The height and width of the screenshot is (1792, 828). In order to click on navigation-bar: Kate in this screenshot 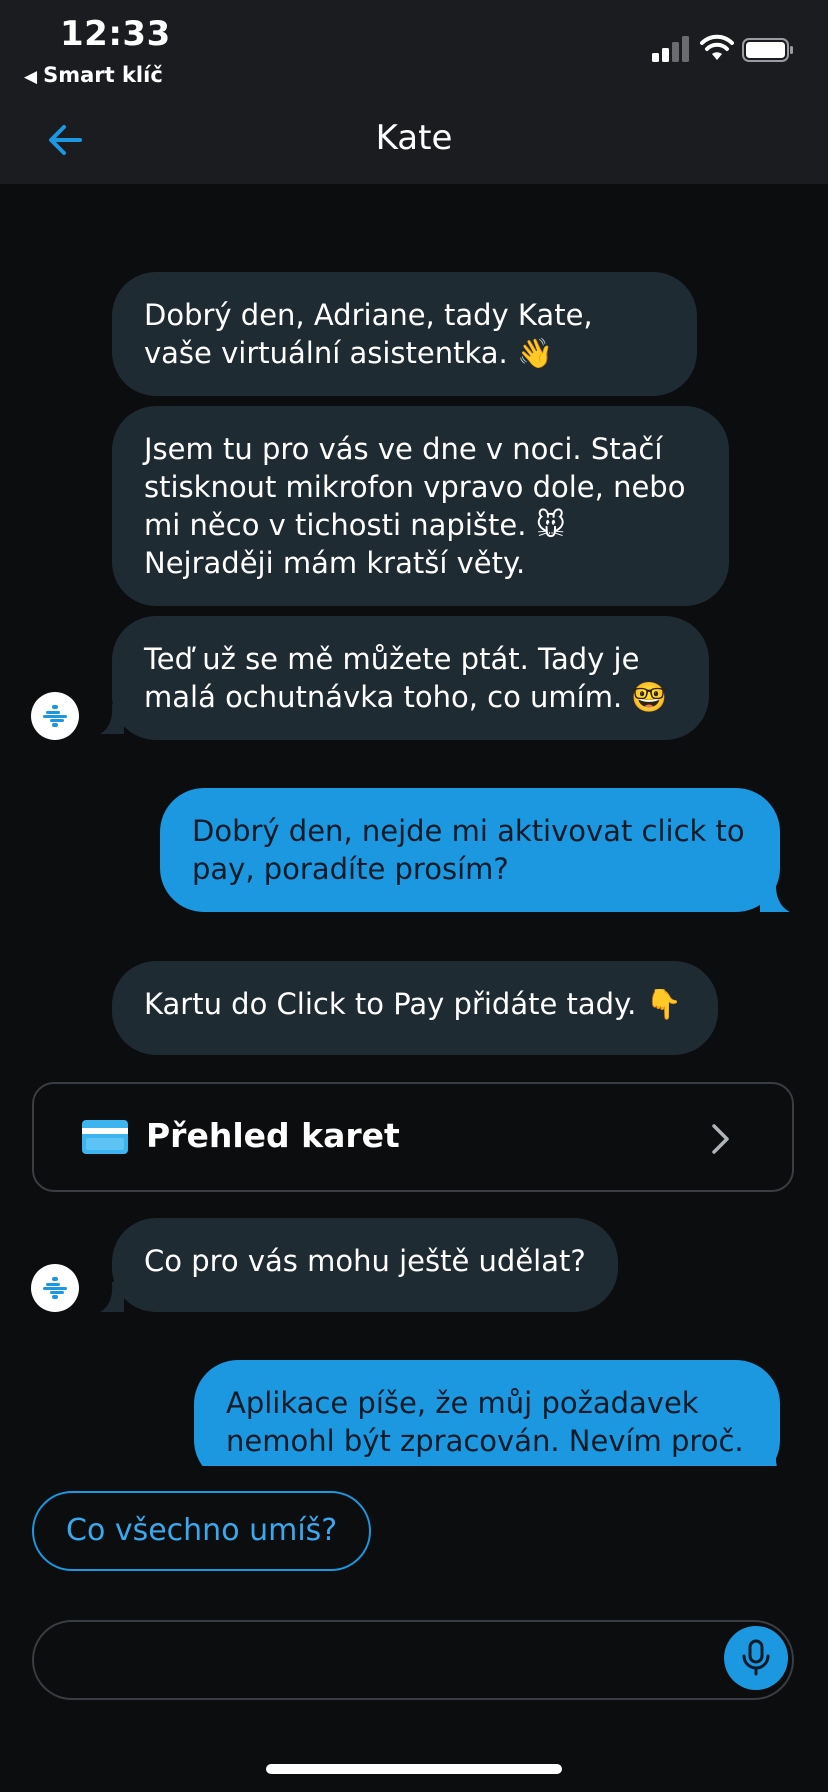, I will do `click(414, 140)`.